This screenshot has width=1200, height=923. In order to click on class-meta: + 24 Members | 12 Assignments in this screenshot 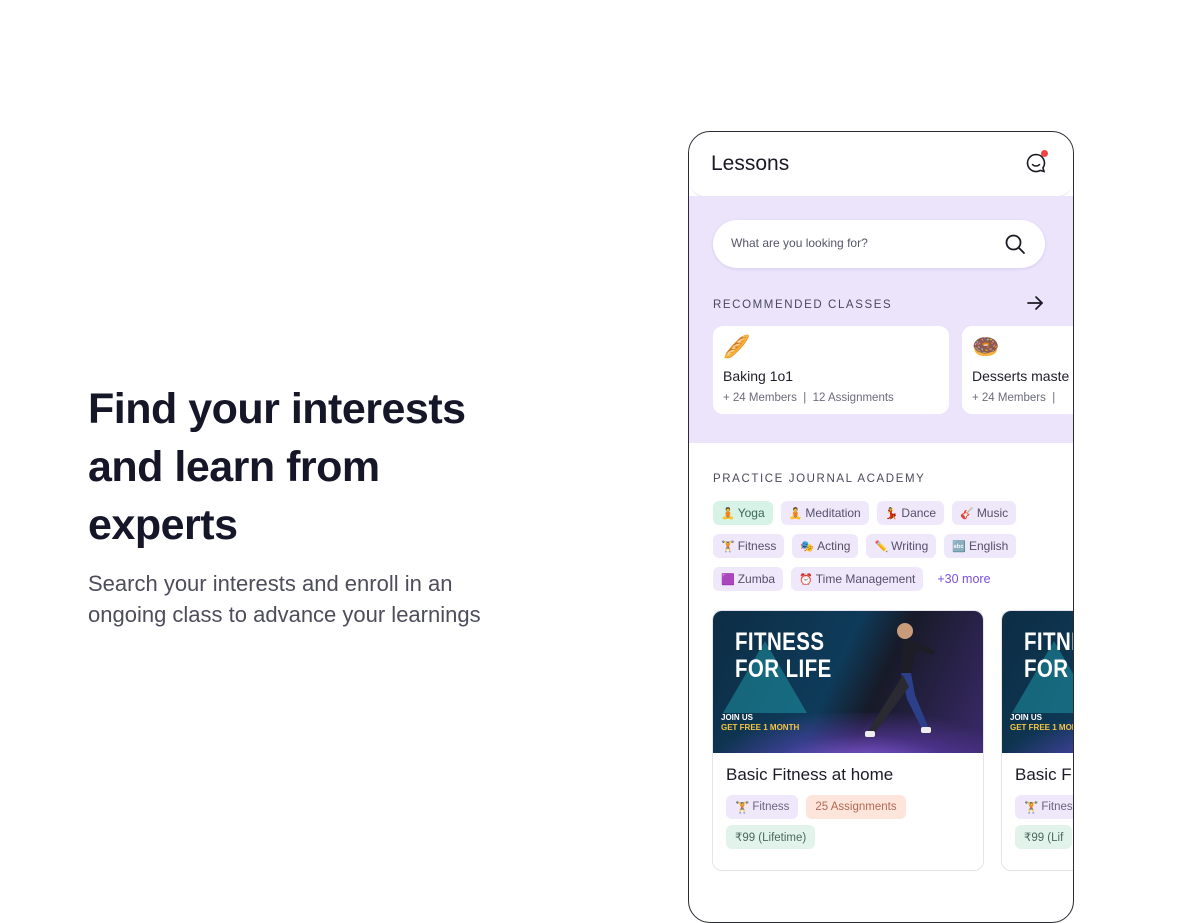, I will do `click(808, 398)`.